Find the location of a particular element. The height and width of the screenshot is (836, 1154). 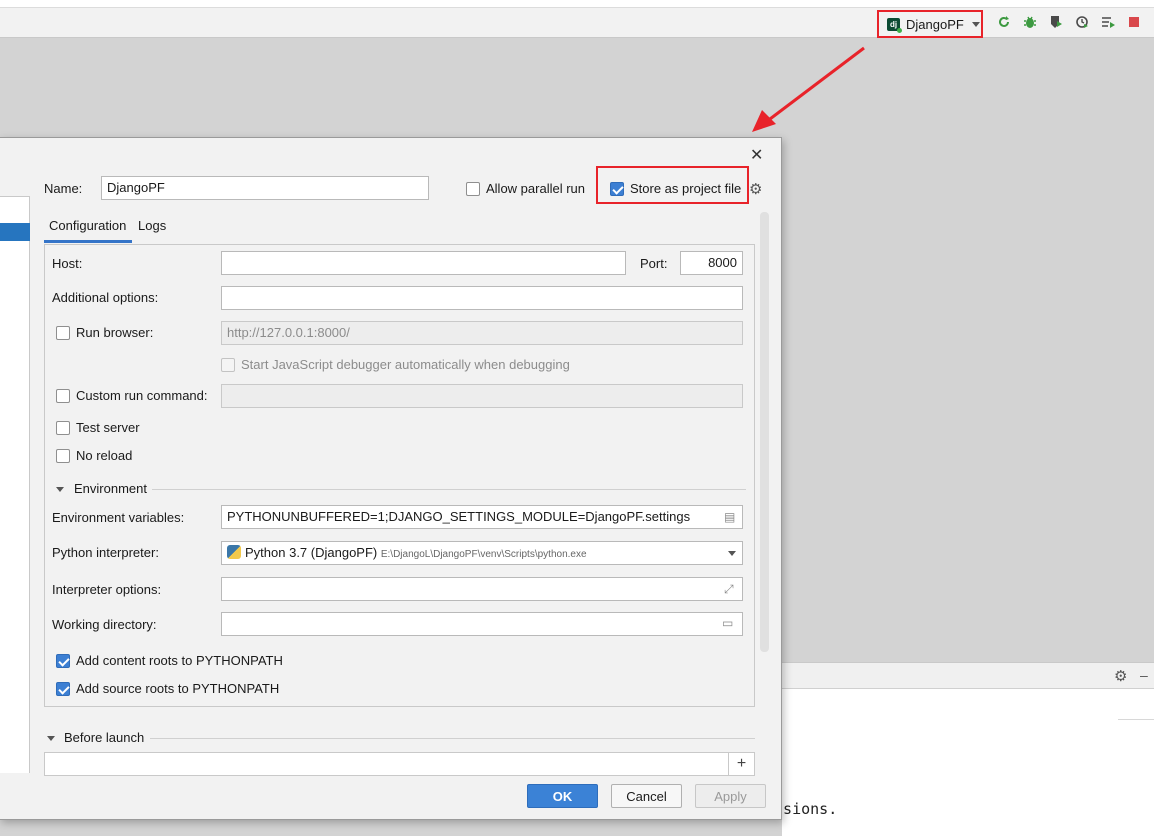

allow-parallel-checkbox is located at coordinates (473, 189).